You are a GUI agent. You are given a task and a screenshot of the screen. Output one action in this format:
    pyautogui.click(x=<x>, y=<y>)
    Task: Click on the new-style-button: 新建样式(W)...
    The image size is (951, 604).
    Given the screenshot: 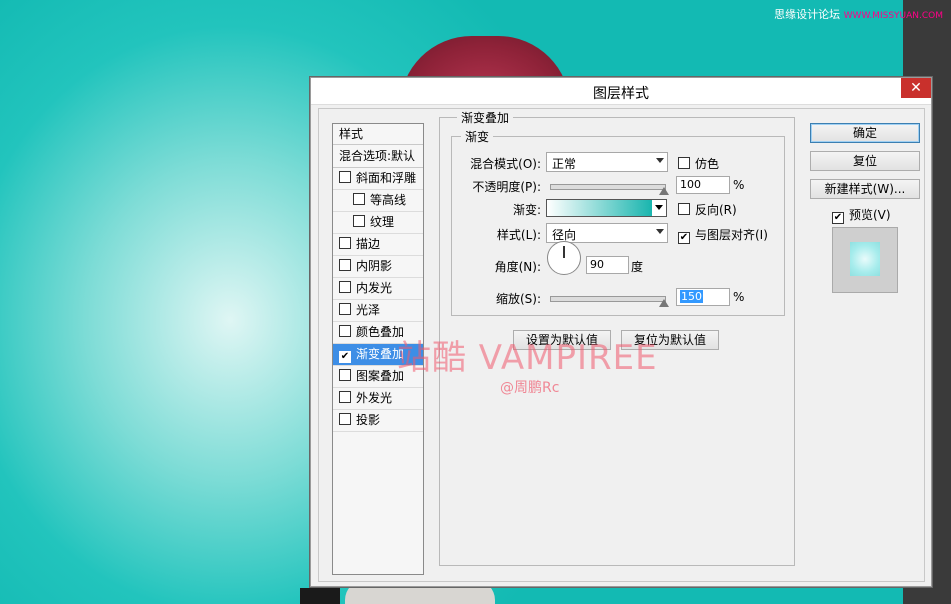 What is the action you would take?
    pyautogui.click(x=865, y=189)
    